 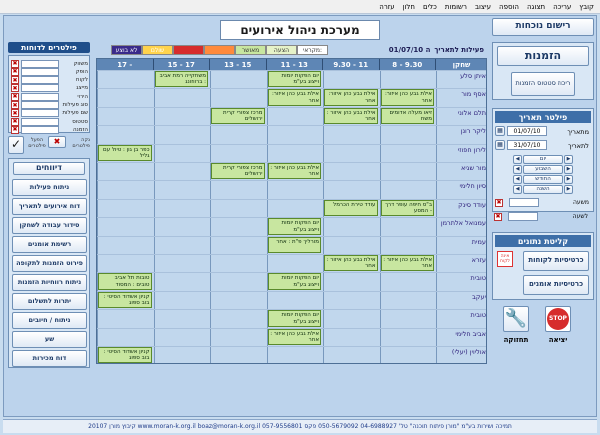 I want to click on report-button: רשימת אומנים, so click(x=49, y=244).